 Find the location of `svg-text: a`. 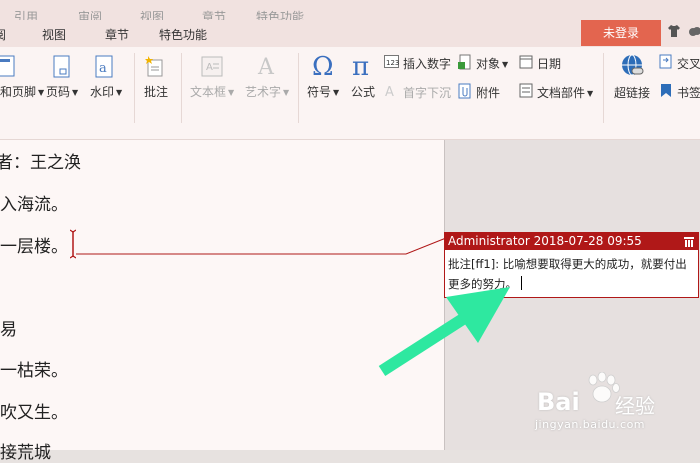

svg-text: a is located at coordinates (103, 68).